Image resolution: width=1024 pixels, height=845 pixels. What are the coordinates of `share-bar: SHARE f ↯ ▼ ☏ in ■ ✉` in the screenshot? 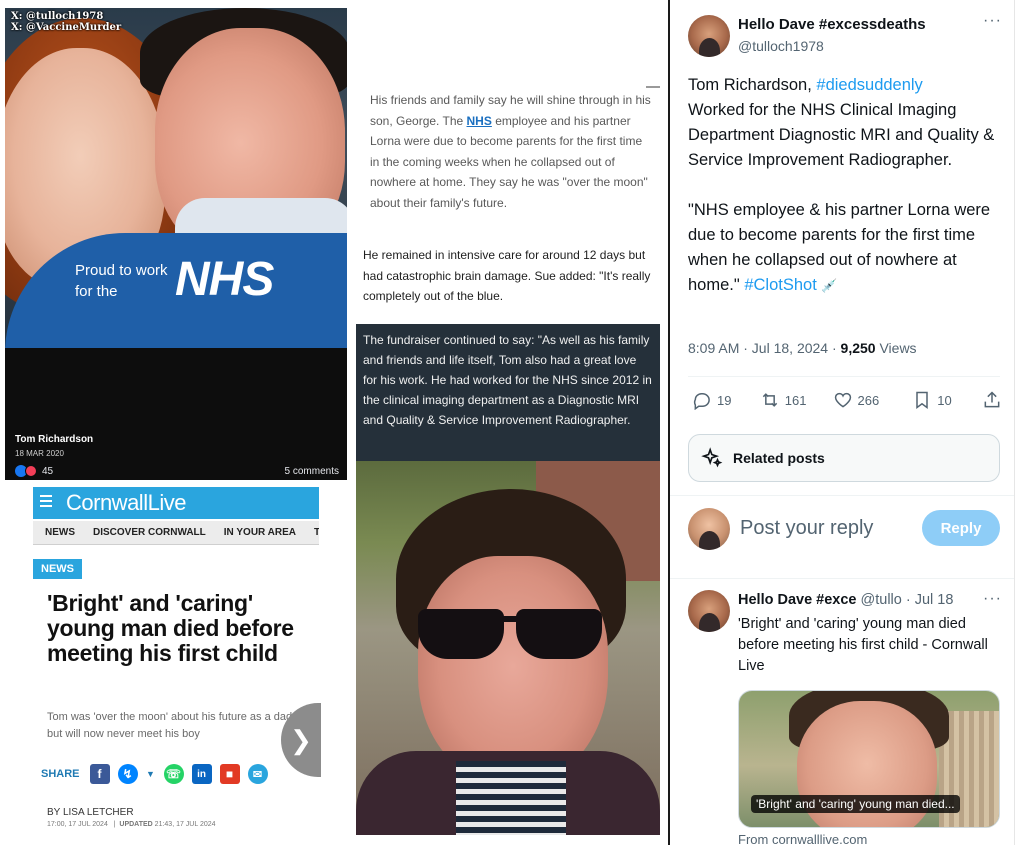 It's located at (154, 774).